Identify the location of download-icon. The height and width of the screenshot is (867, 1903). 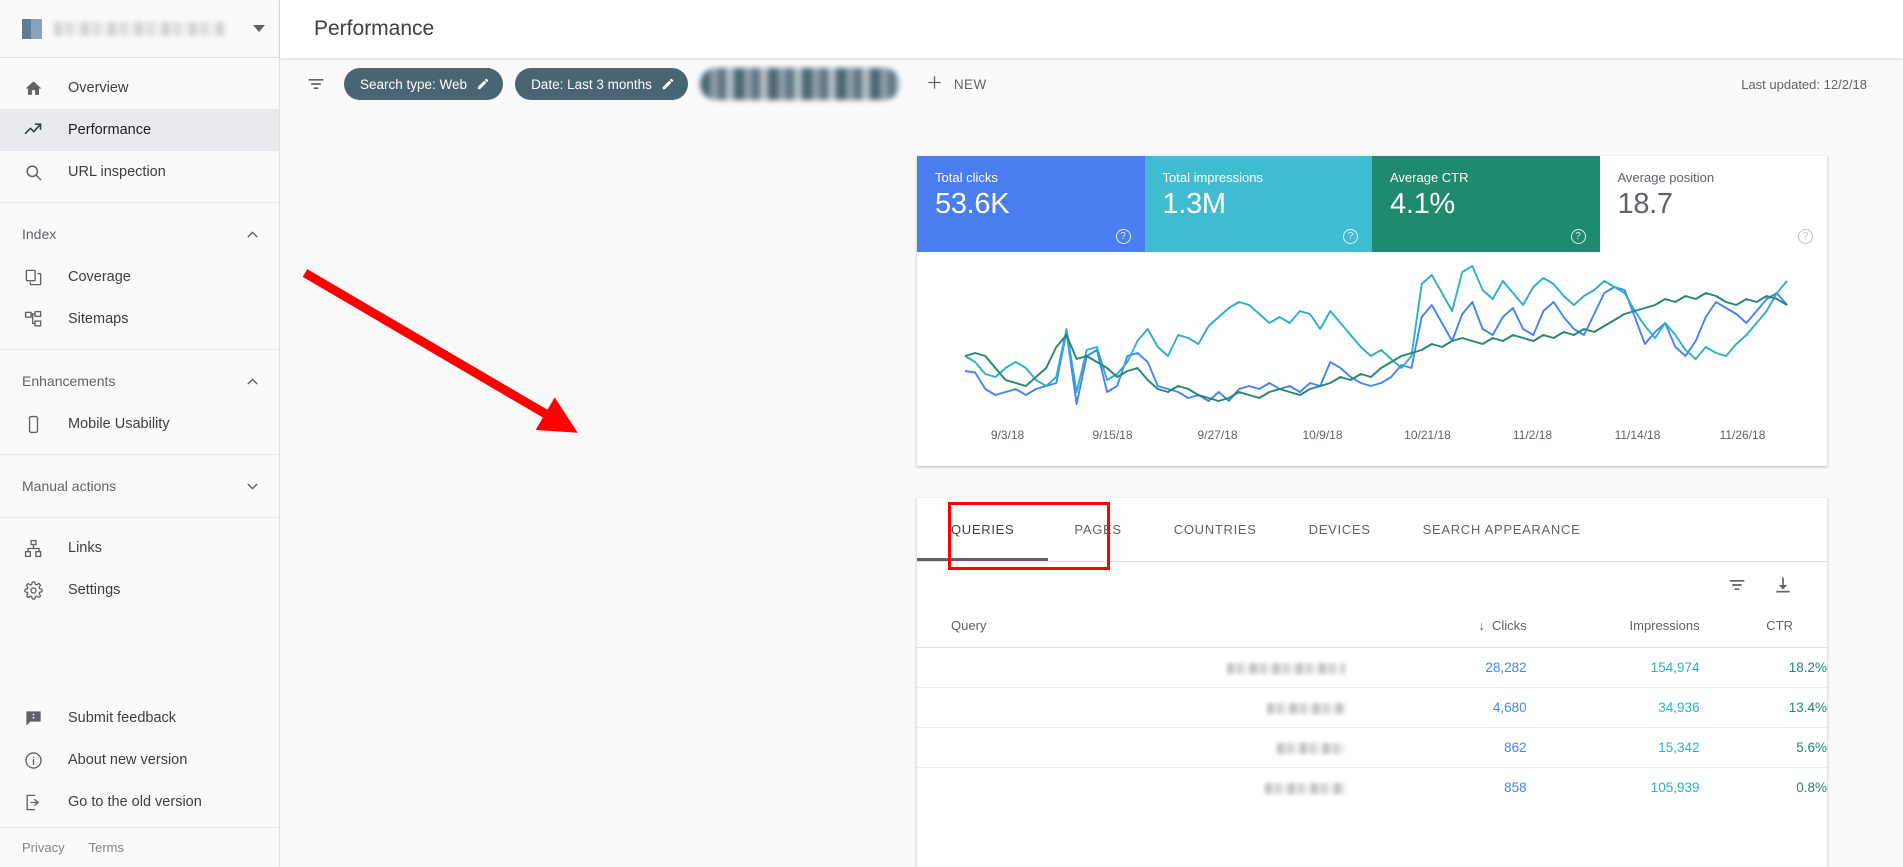
(1783, 585).